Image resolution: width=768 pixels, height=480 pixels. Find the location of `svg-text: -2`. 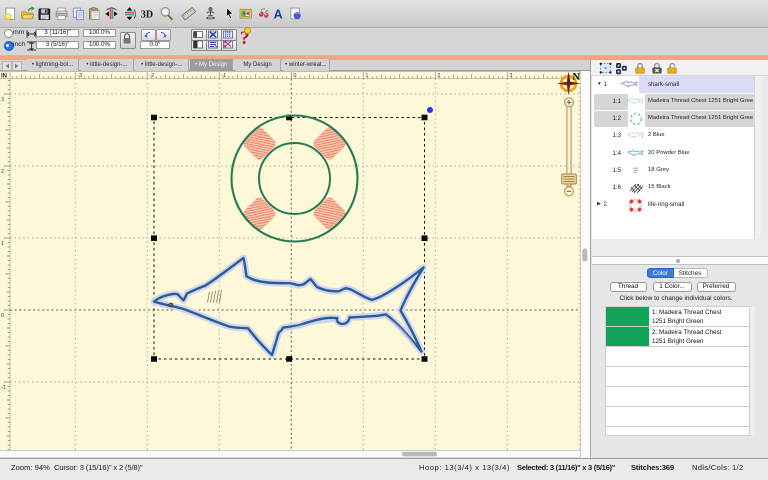

svg-text: -2 is located at coordinates (151, 76).